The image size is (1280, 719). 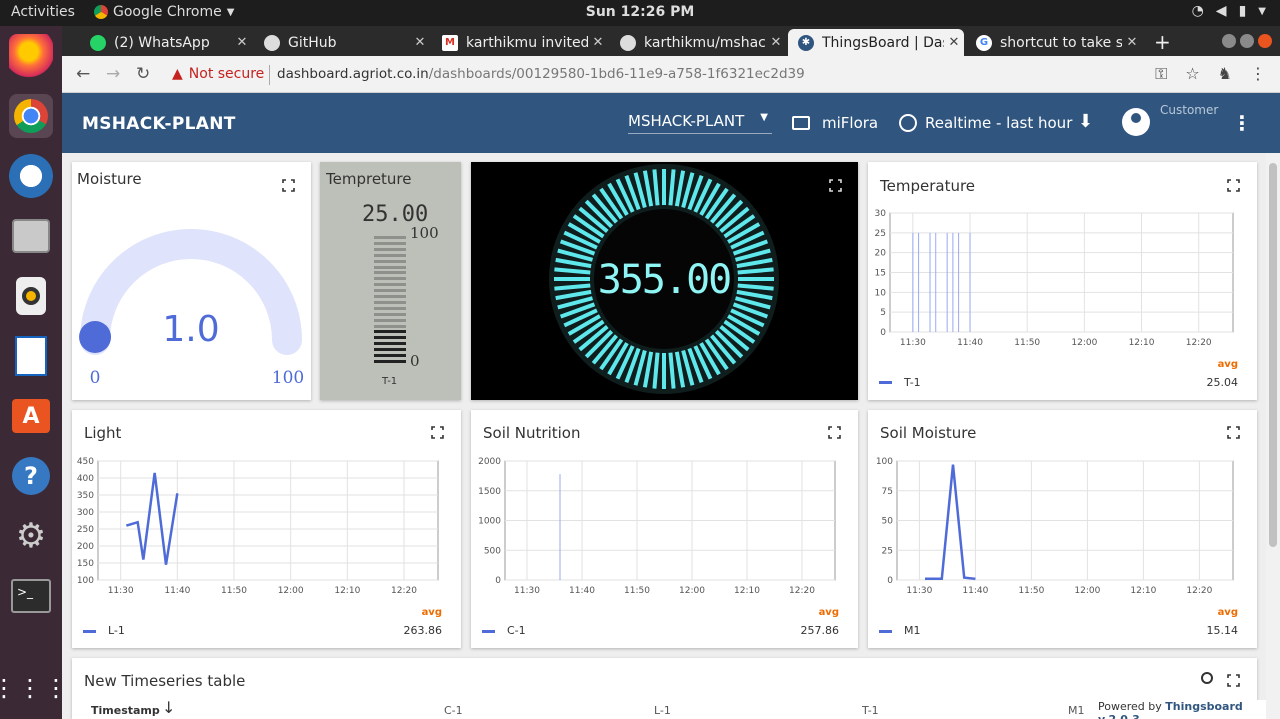 I want to click on y-tick-label: 200, so click(x=85, y=547).